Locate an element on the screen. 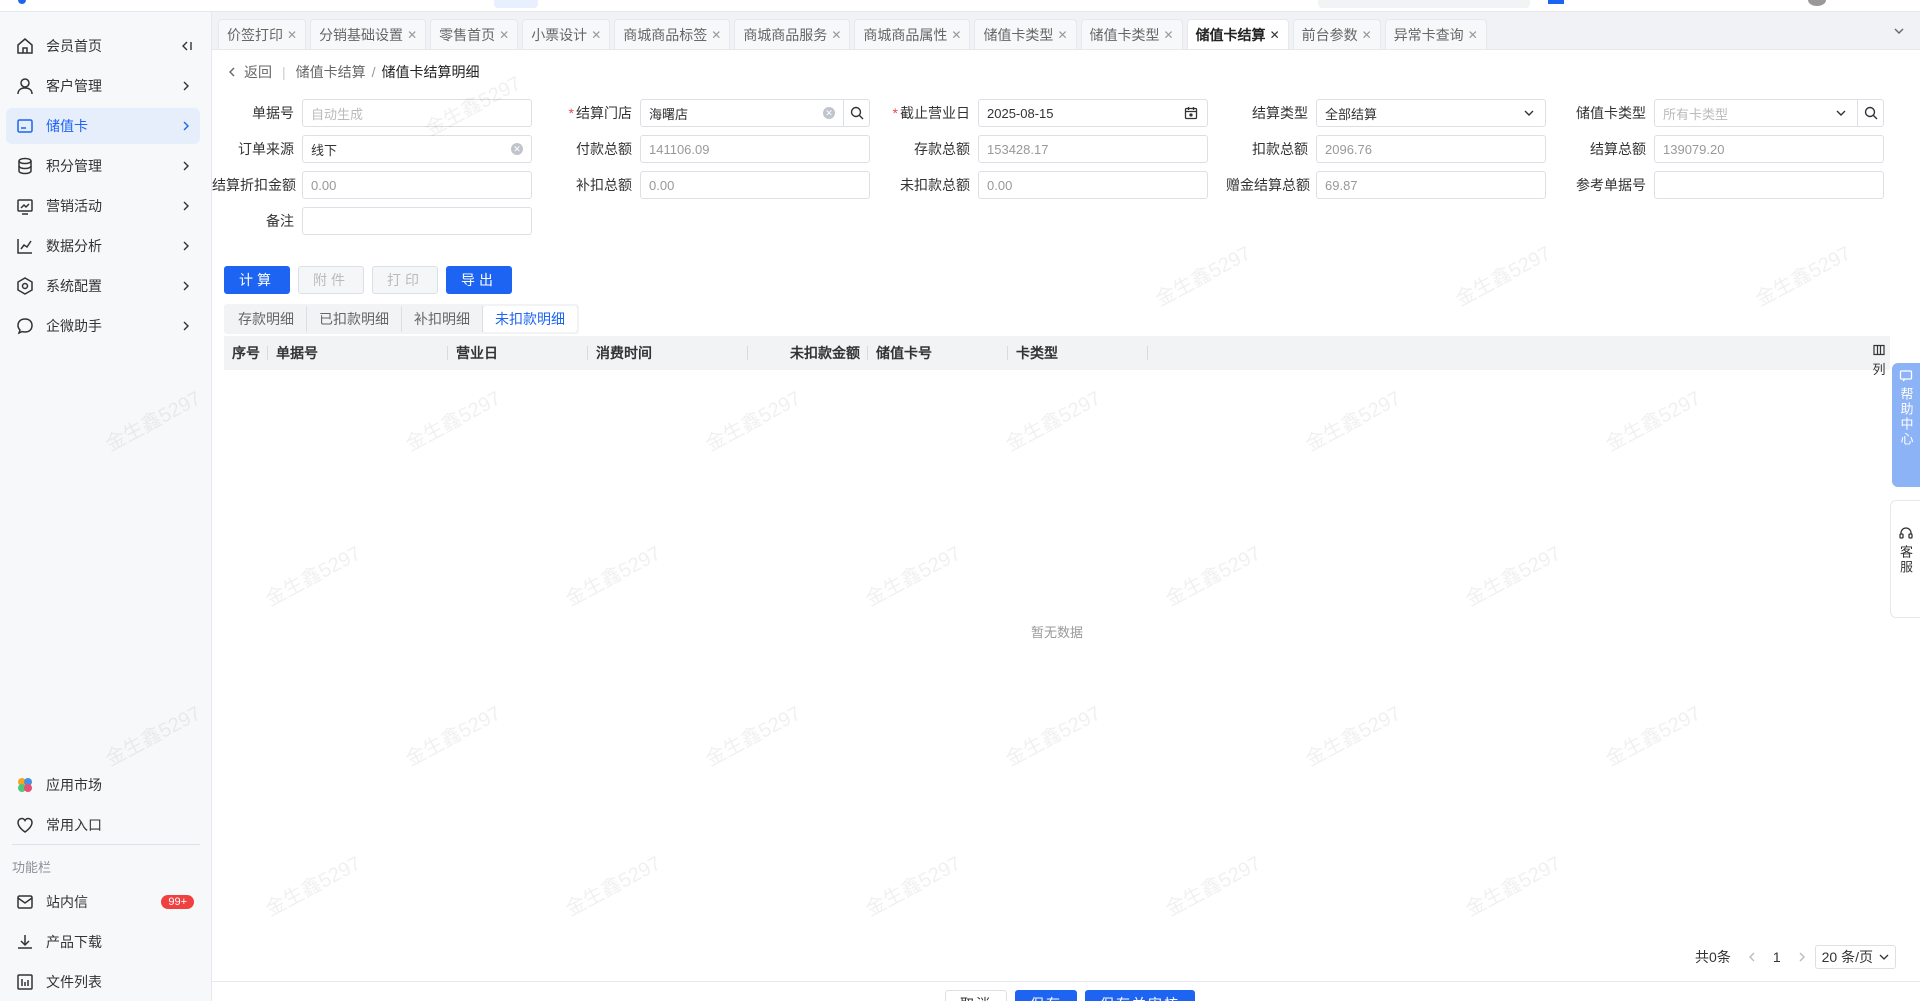  tab-undeducted-detail: 未扣款明细 is located at coordinates (530, 319).